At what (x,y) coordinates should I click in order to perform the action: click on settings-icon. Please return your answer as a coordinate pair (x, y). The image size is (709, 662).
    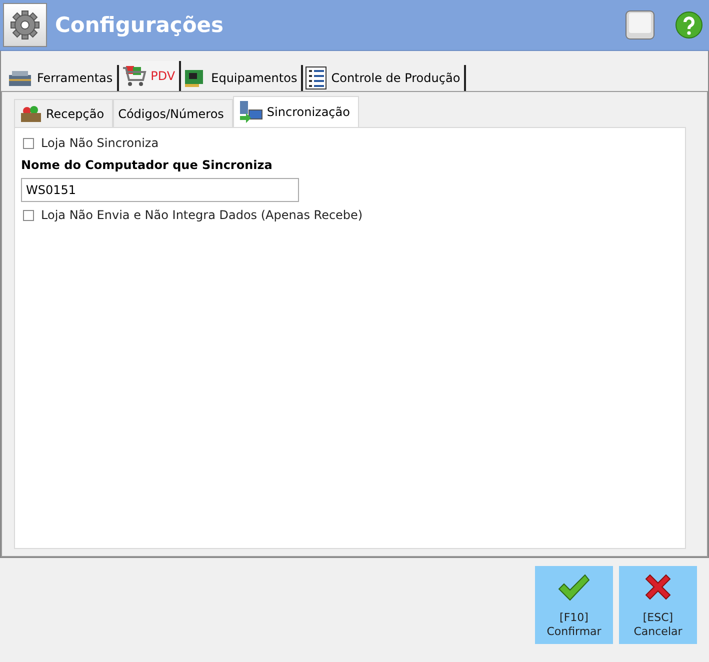
    Looking at the image, I should click on (25, 25).